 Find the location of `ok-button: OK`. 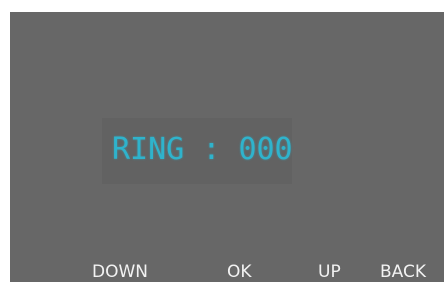

ok-button: OK is located at coordinates (239, 272).